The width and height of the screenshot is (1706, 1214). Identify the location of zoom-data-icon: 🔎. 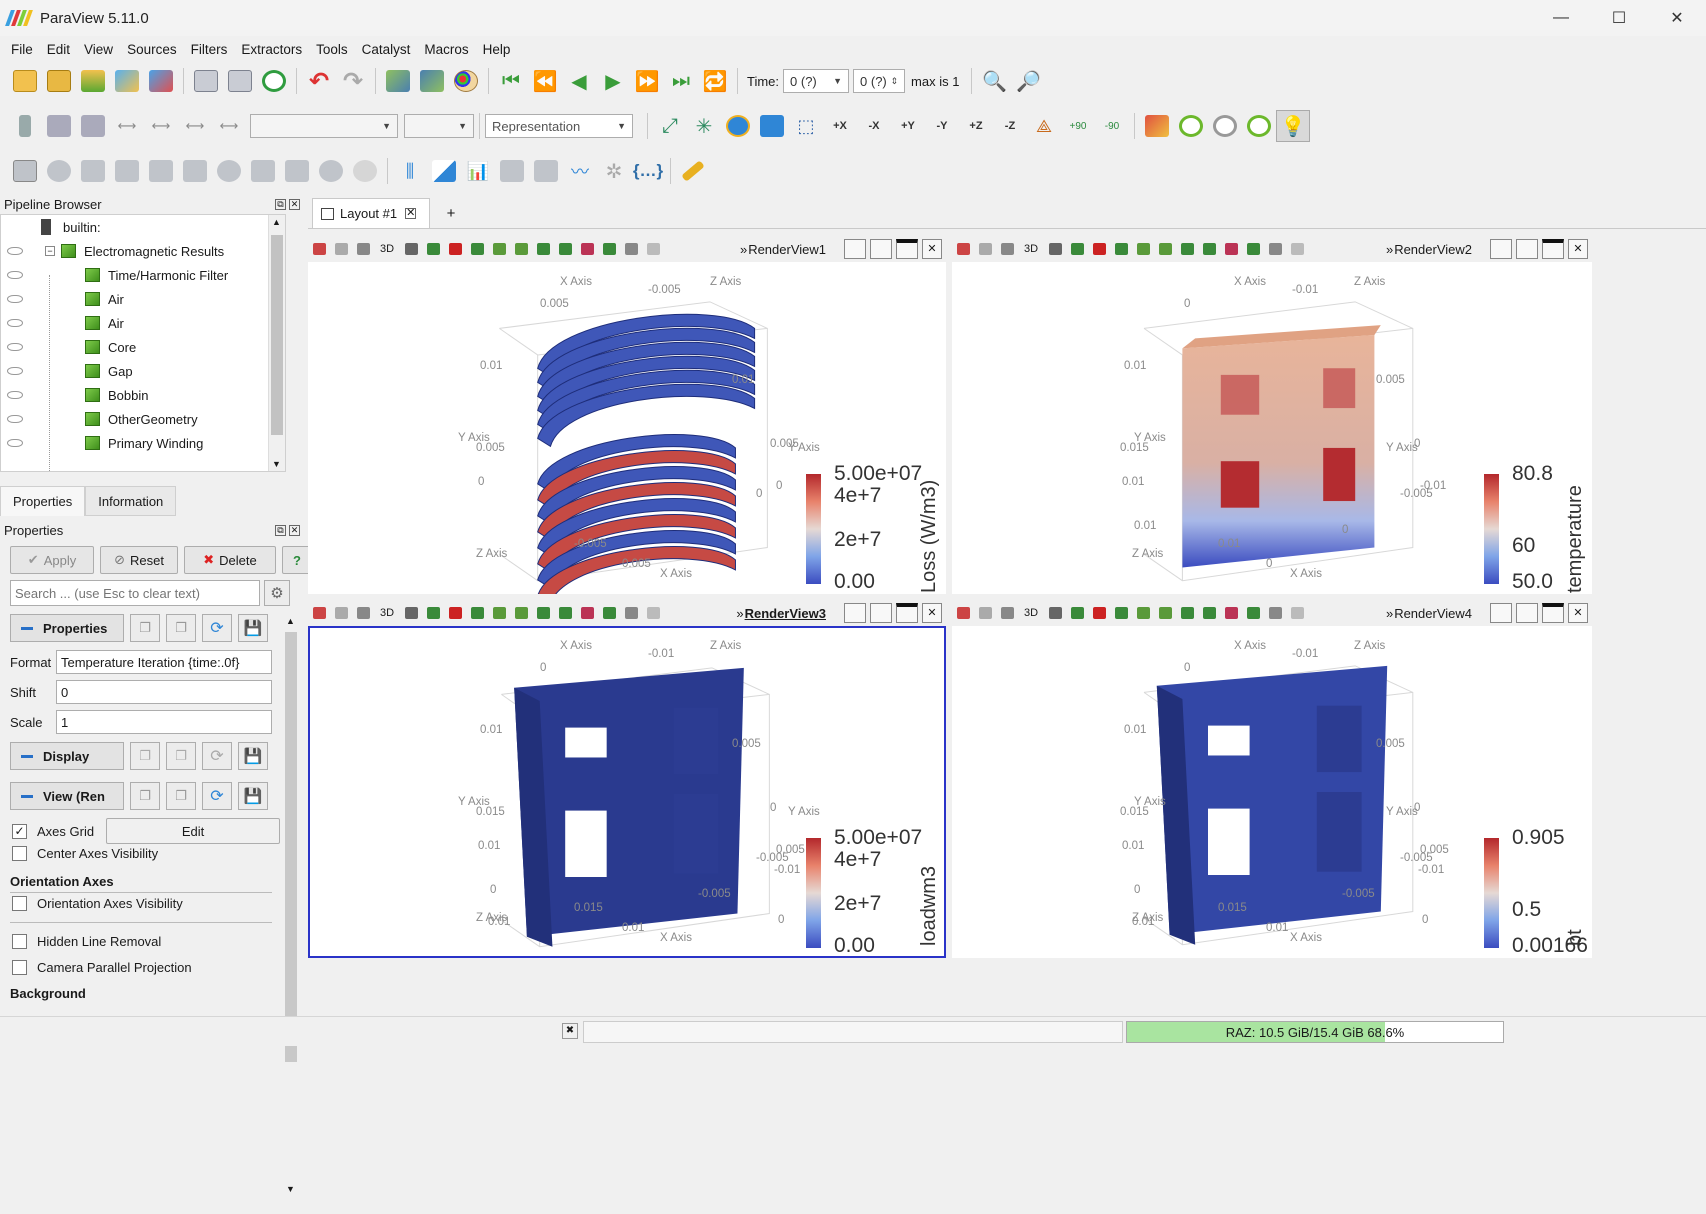
(1028, 81).